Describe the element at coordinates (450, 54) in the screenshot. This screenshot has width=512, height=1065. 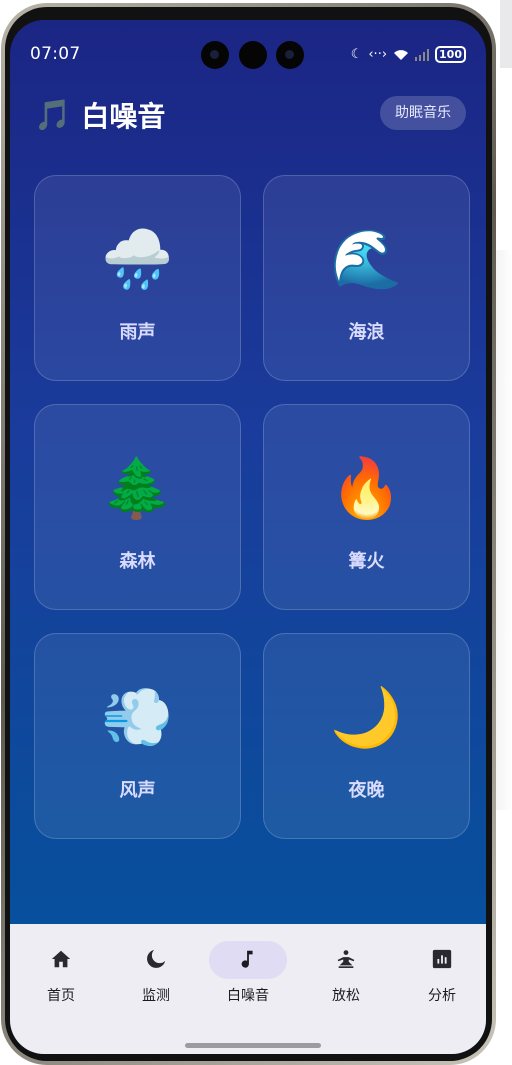
I see `battery-icon: 100` at that location.